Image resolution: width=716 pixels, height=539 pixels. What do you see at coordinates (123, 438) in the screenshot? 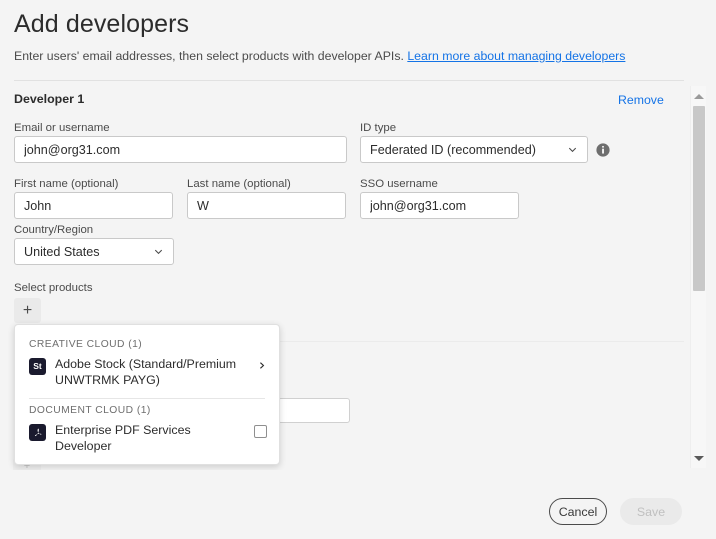
I see `product-name: Enterprise PDF Services Developer` at bounding box center [123, 438].